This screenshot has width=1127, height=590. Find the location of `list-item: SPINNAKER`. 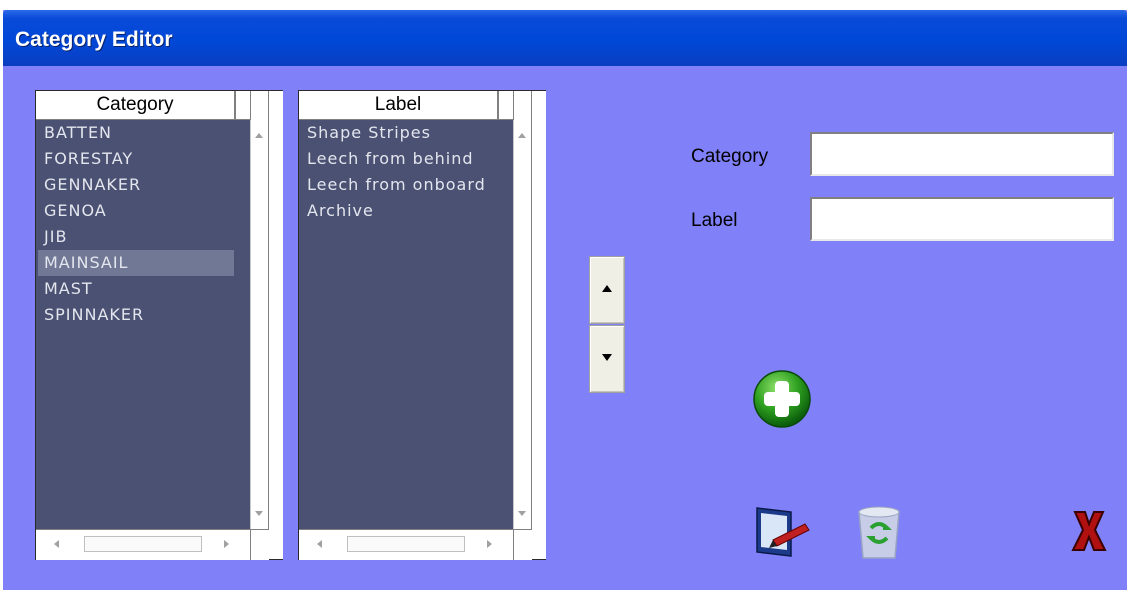

list-item: SPINNAKER is located at coordinates (136, 315).